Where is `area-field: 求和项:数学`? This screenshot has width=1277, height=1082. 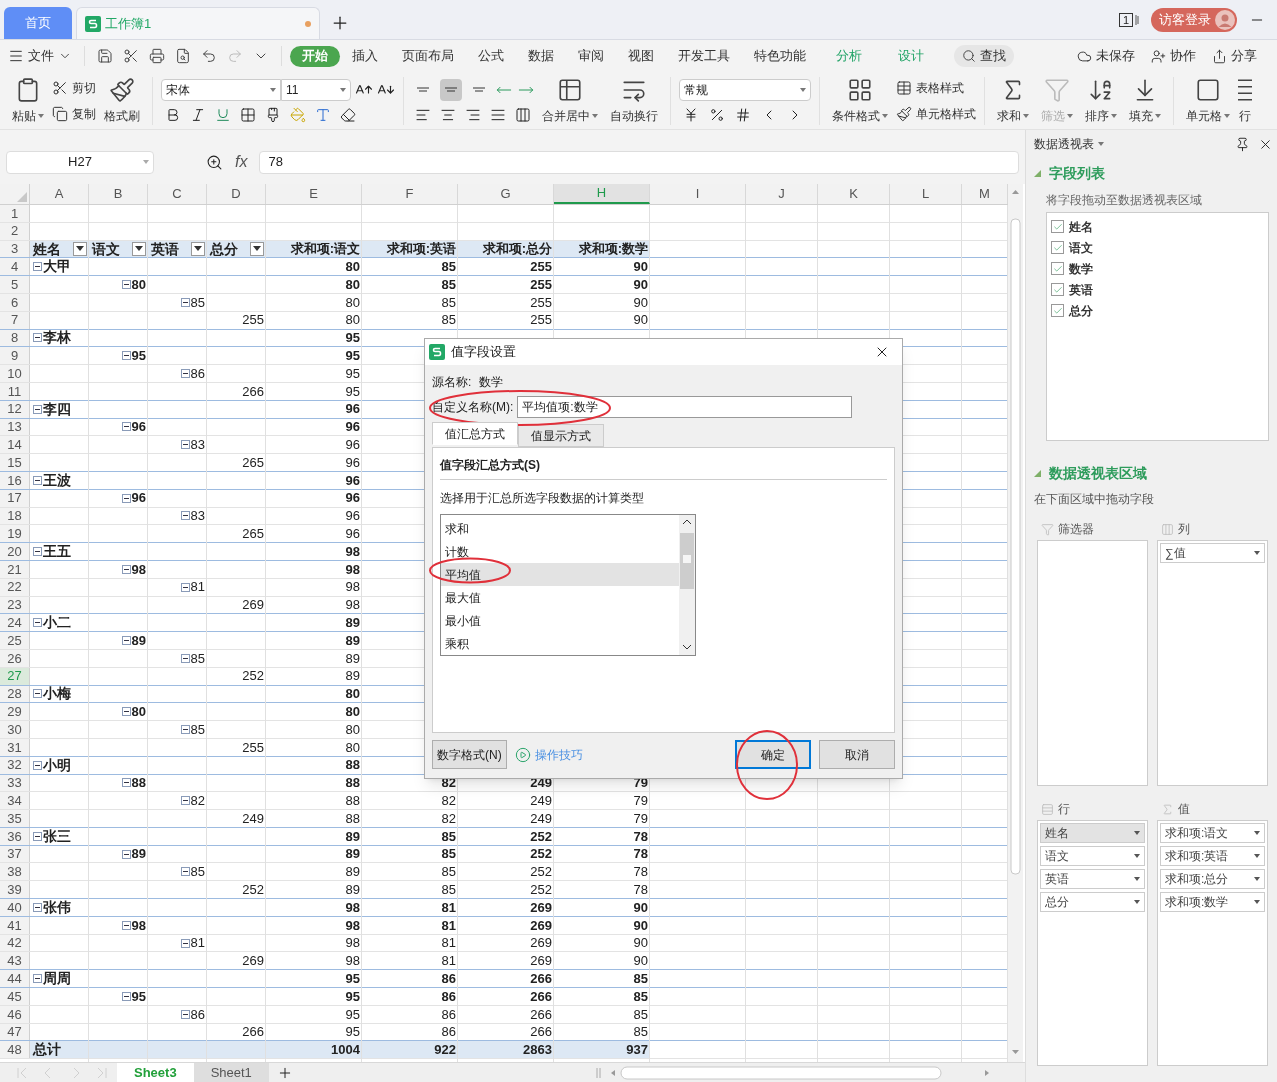 area-field: 求和项:数学 is located at coordinates (1212, 902).